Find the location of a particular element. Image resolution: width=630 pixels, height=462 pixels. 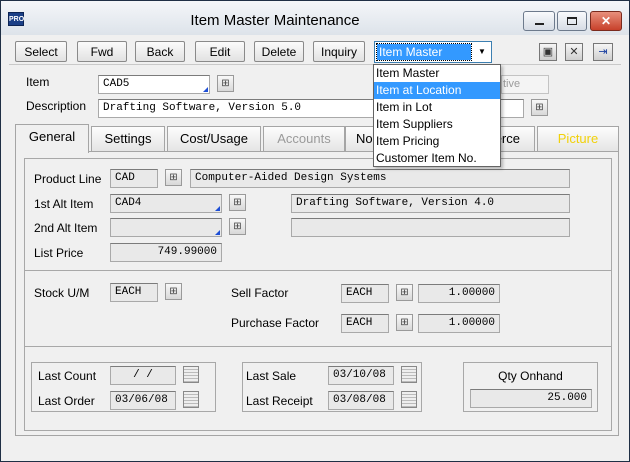

close-icon: ✕ is located at coordinates (606, 21).